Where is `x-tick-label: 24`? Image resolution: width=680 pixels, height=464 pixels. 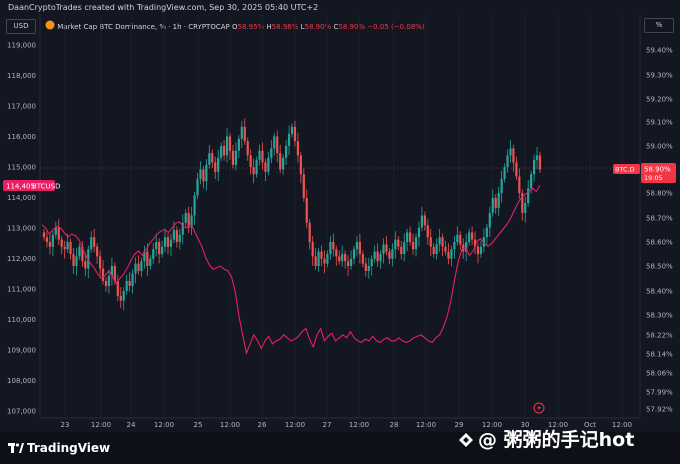
x-tick-label: 24 is located at coordinates (131, 425).